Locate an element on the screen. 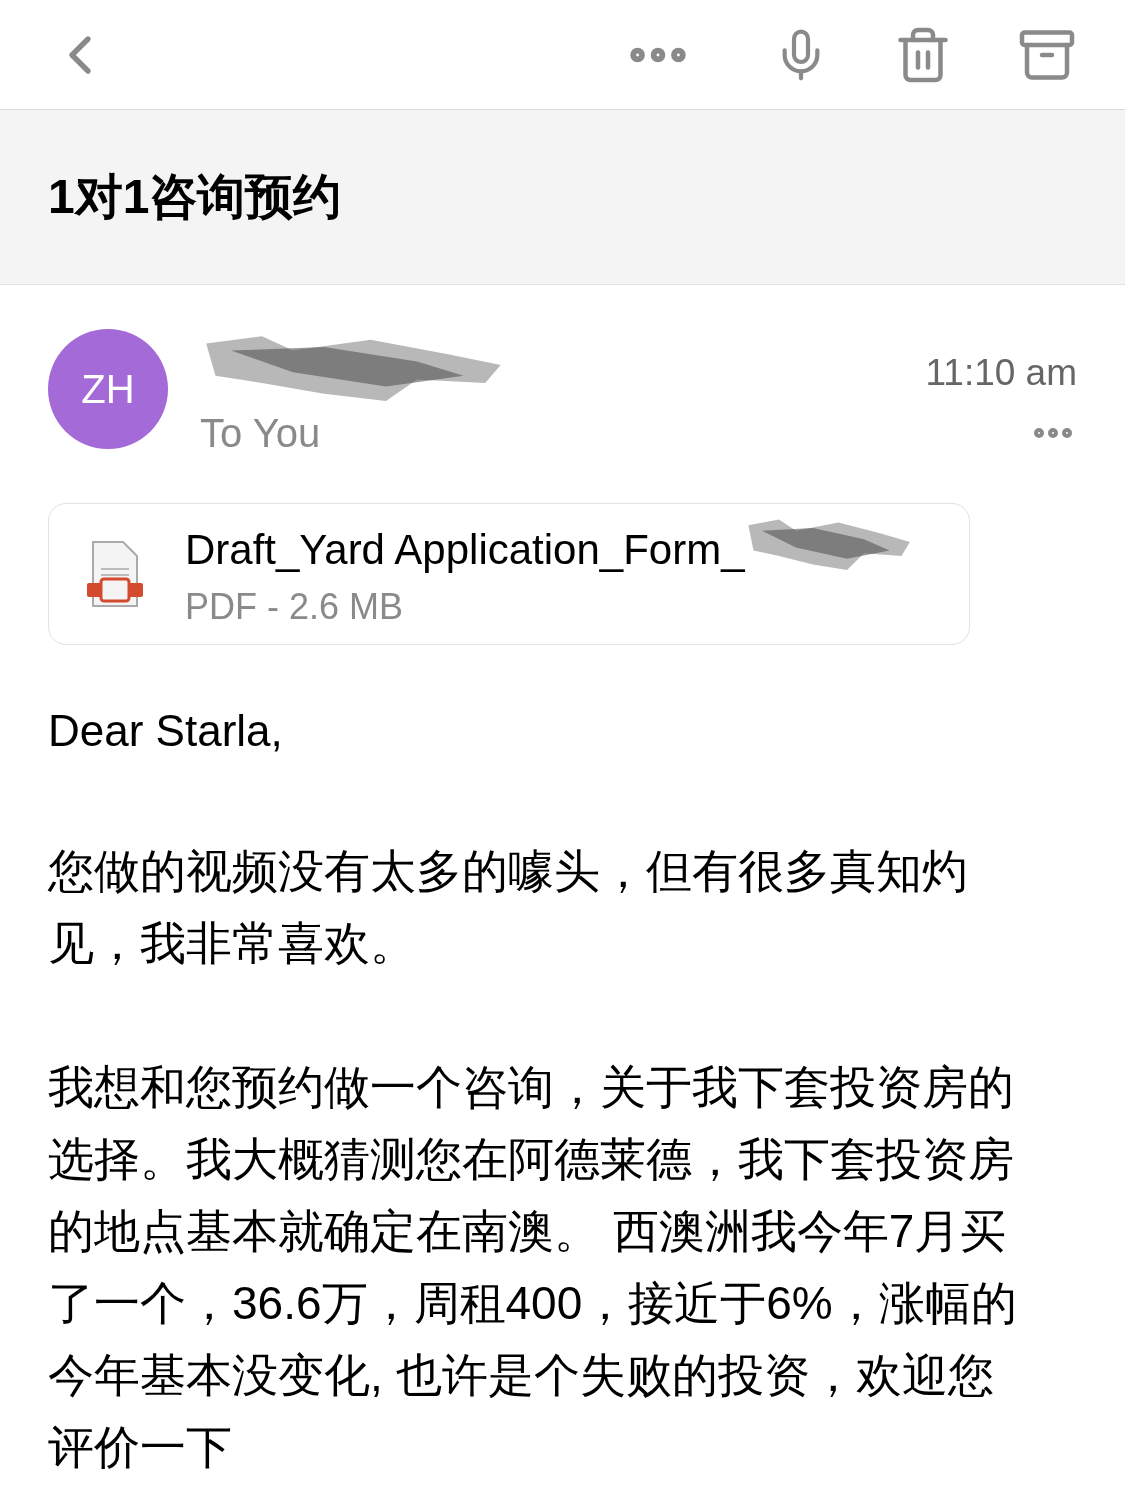 The width and height of the screenshot is (1125, 1500). attachment-name: Draft_Yard Application_Form_ is located at coordinates (465, 549).